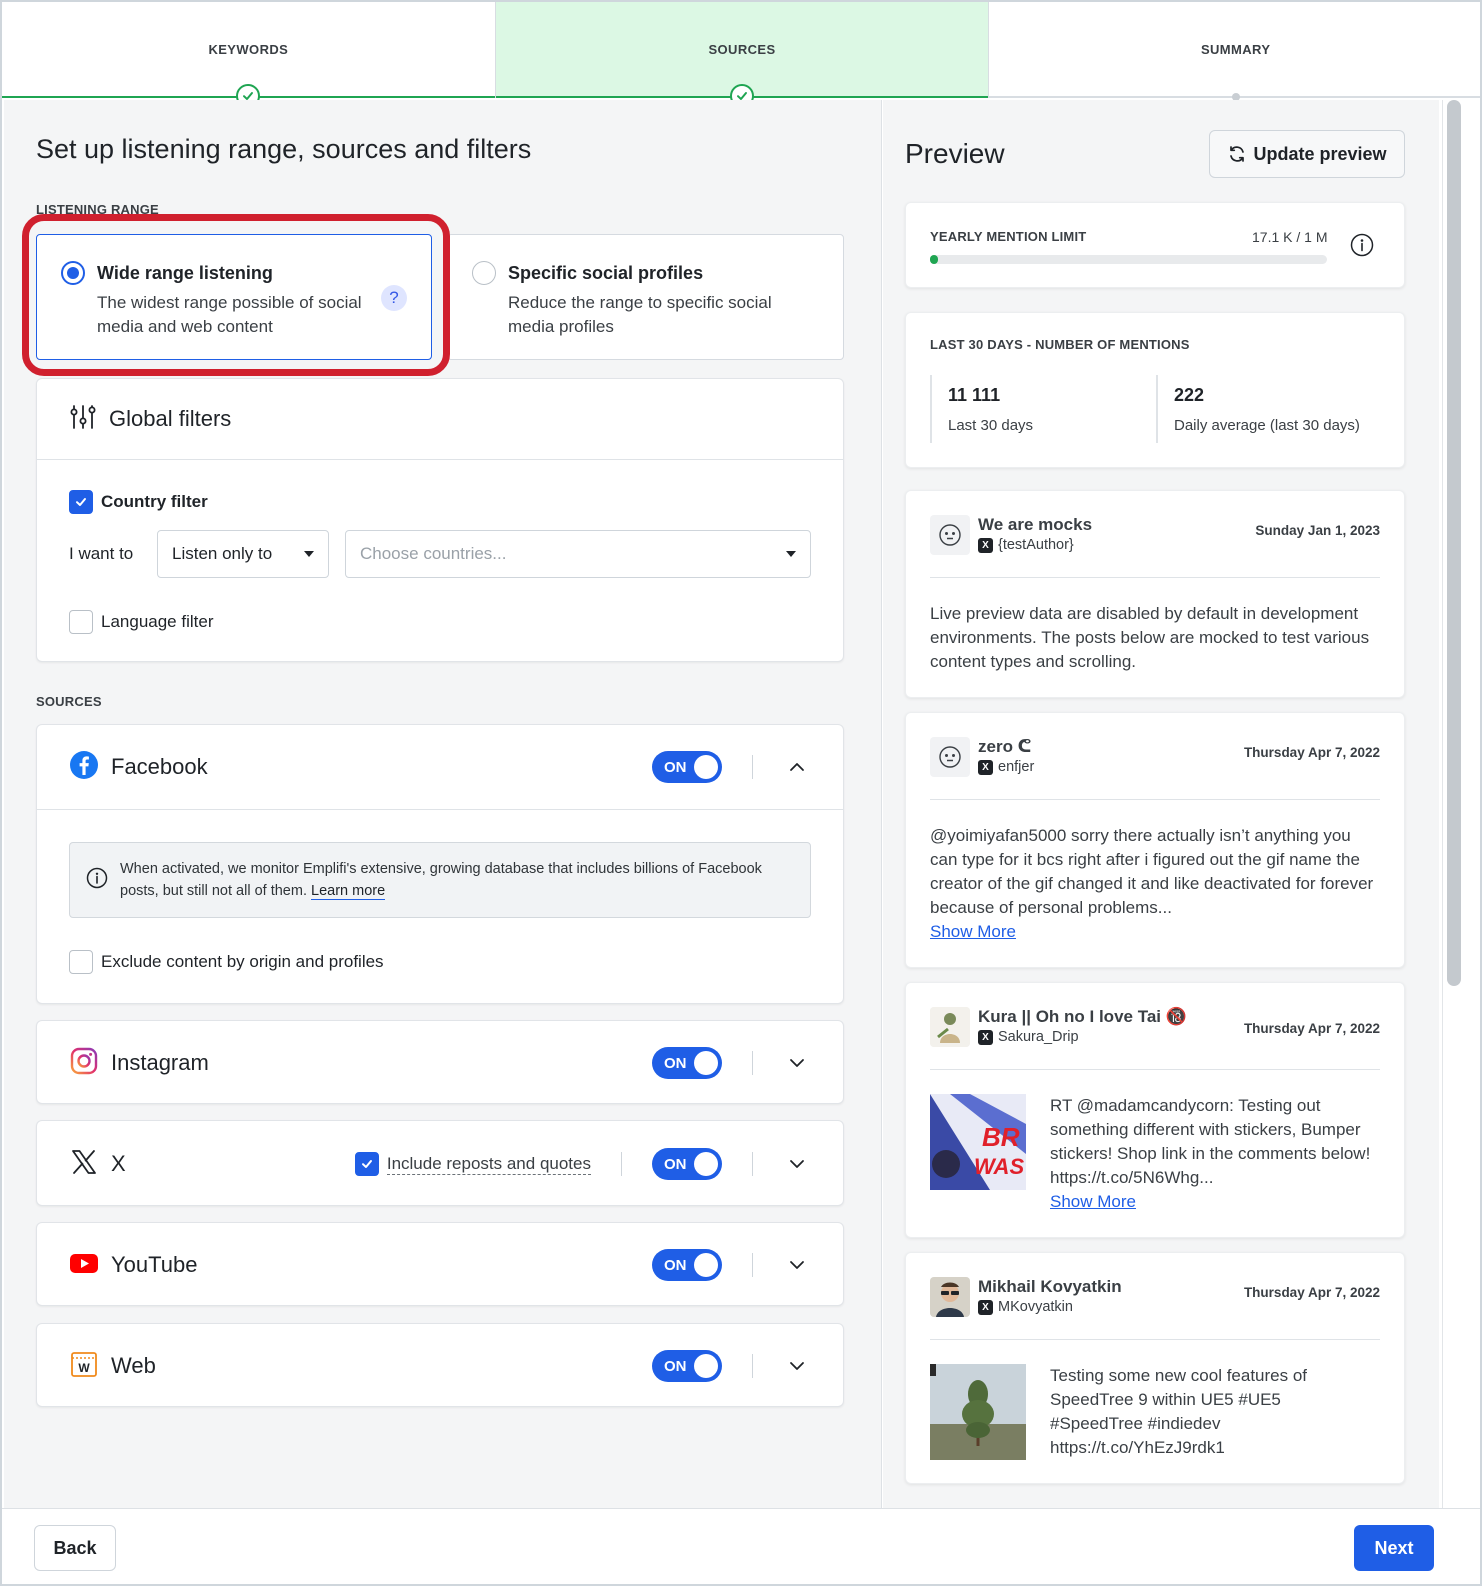 The height and width of the screenshot is (1586, 1482). I want to click on svg-text: WAS, so click(999, 1166).